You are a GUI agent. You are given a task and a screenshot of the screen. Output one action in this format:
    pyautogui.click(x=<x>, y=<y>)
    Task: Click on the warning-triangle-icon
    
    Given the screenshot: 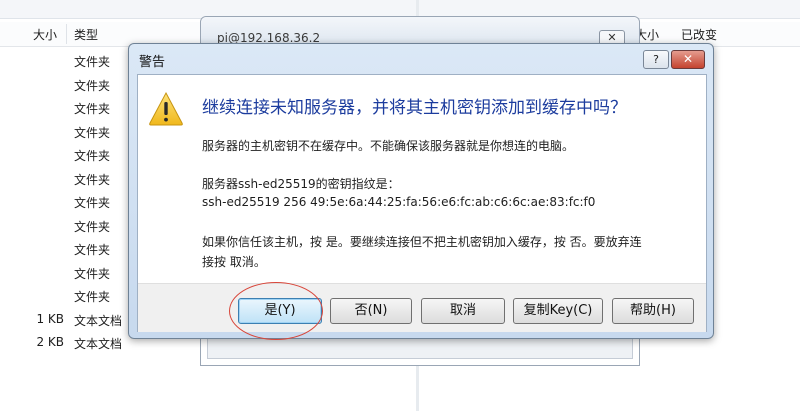 What is the action you would take?
    pyautogui.click(x=166, y=108)
    